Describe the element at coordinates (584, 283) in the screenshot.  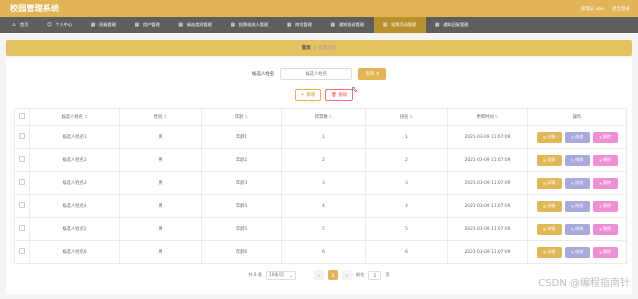
I see `watermark: CSDN @编程指南针` at that location.